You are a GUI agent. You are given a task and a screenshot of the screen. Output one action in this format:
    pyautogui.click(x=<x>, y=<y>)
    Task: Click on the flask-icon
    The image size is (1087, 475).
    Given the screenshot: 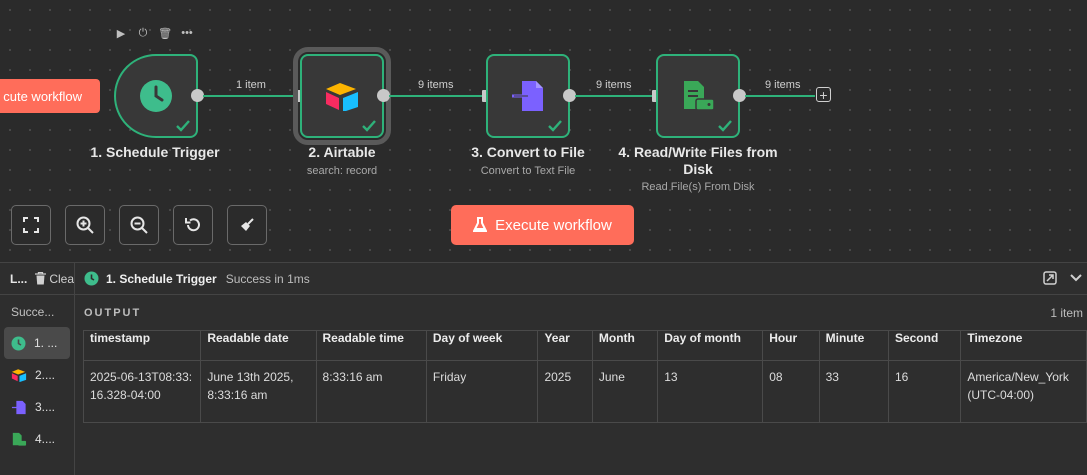 What is the action you would take?
    pyautogui.click(x=480, y=224)
    